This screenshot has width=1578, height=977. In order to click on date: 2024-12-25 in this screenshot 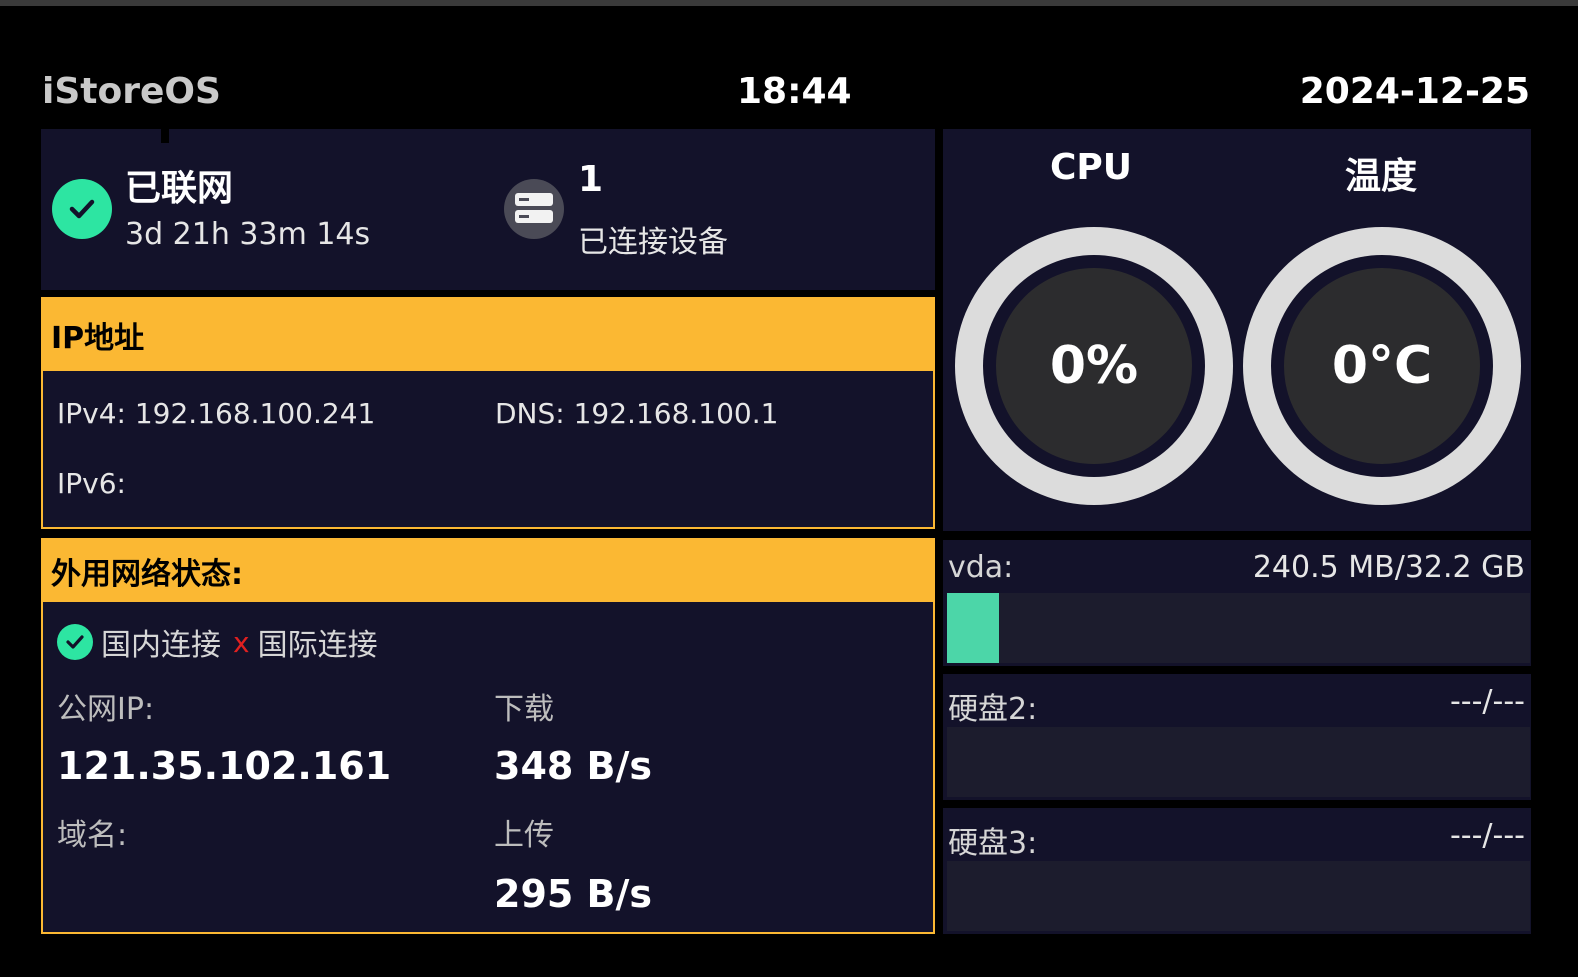, I will do `click(1414, 91)`.